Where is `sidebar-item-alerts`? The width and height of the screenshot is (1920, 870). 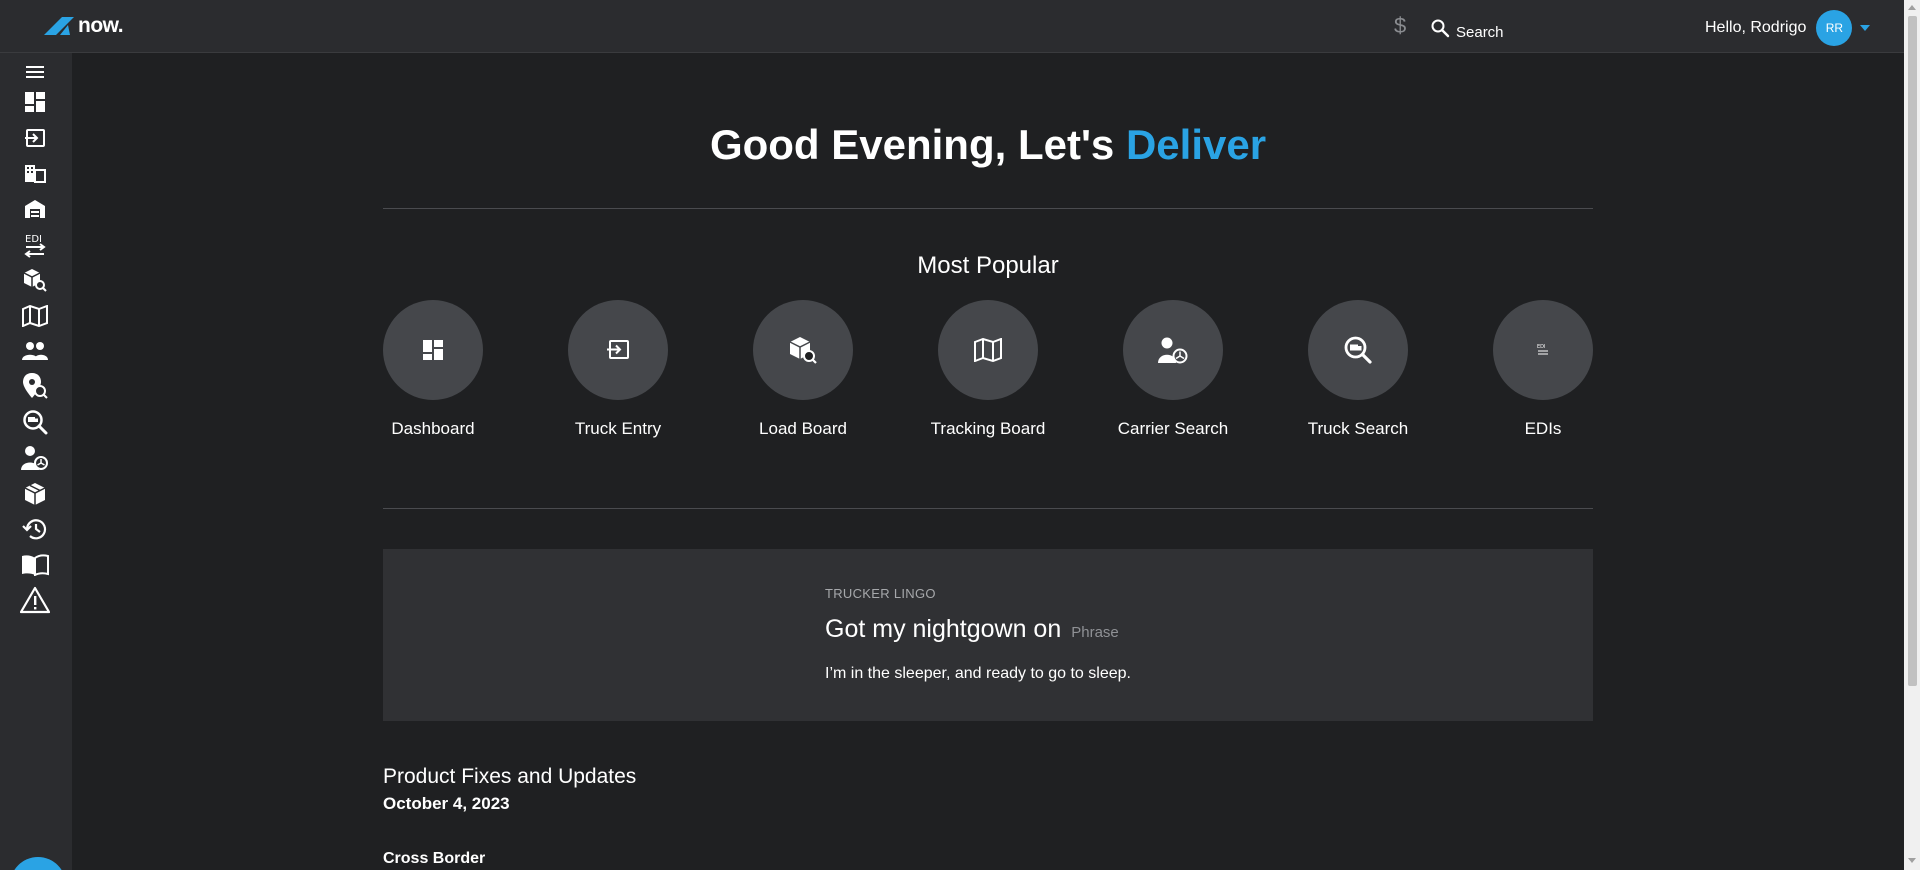 sidebar-item-alerts is located at coordinates (35, 600).